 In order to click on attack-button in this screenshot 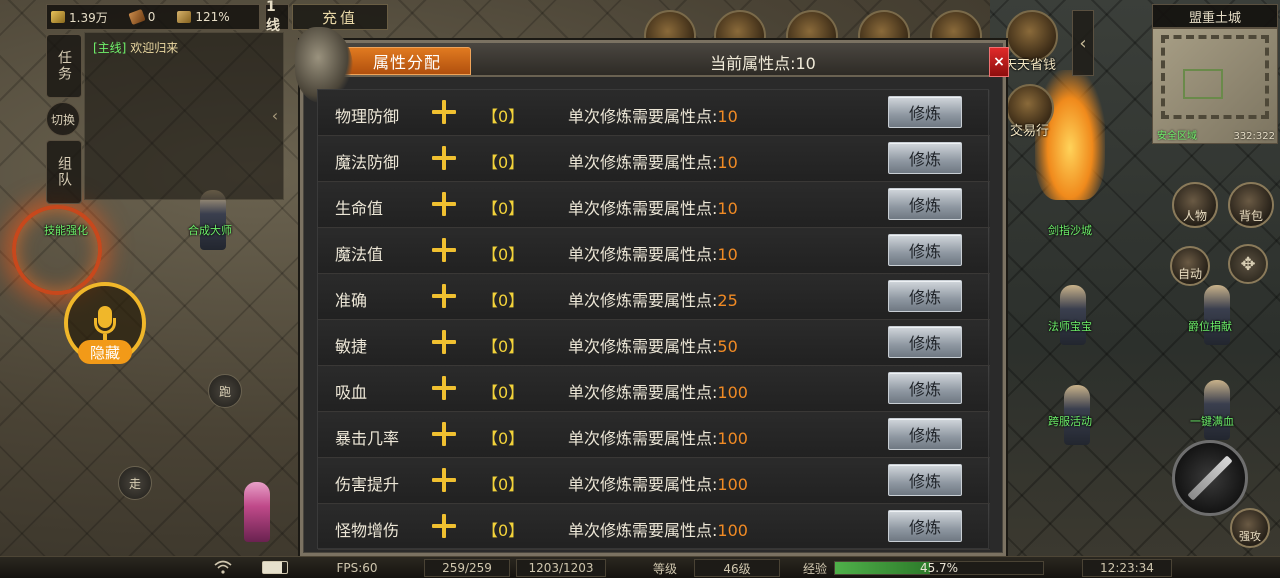, I will do `click(1210, 478)`.